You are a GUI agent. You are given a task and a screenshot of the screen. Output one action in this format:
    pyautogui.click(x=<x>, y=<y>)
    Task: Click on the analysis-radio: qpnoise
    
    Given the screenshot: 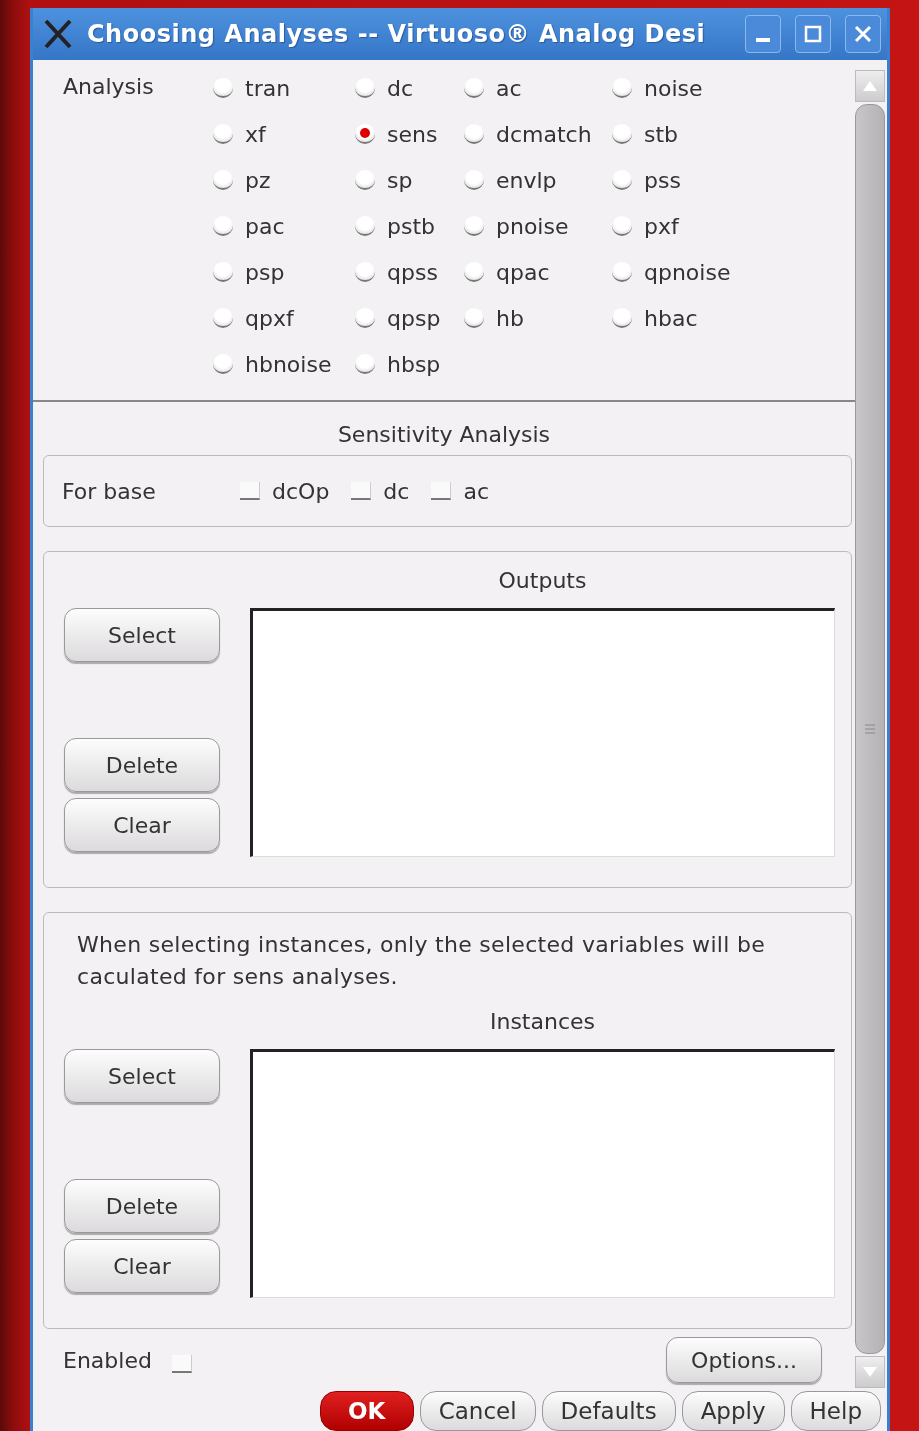 What is the action you would take?
    pyautogui.click(x=733, y=272)
    